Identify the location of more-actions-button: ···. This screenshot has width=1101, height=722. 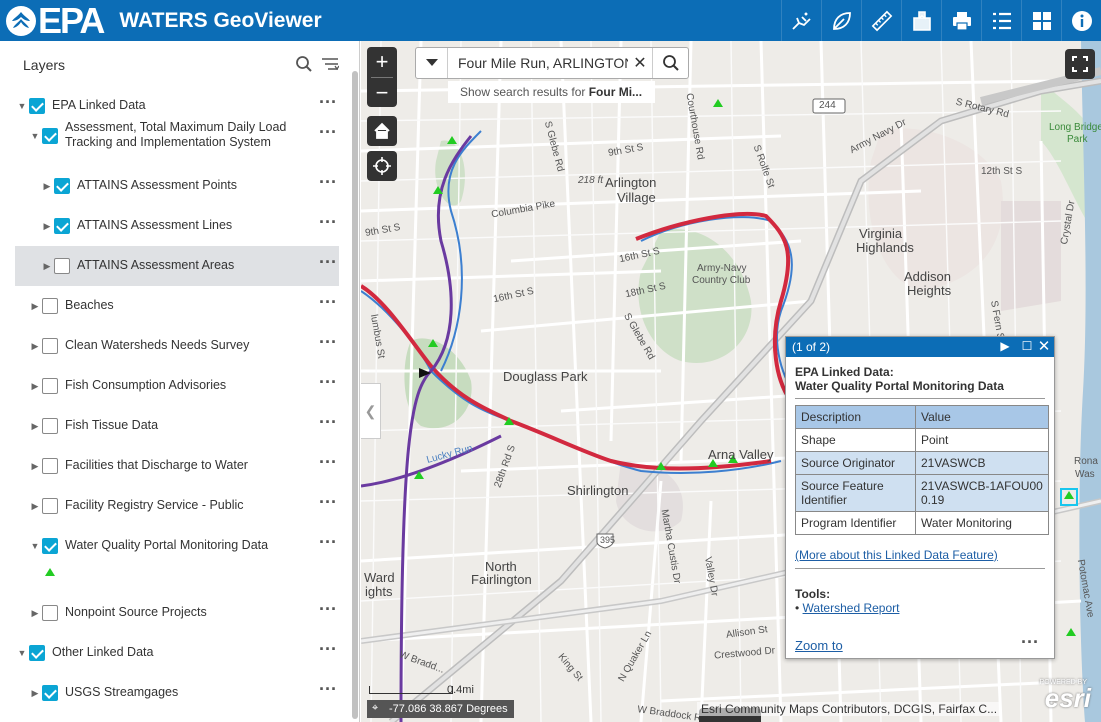
(1030, 642).